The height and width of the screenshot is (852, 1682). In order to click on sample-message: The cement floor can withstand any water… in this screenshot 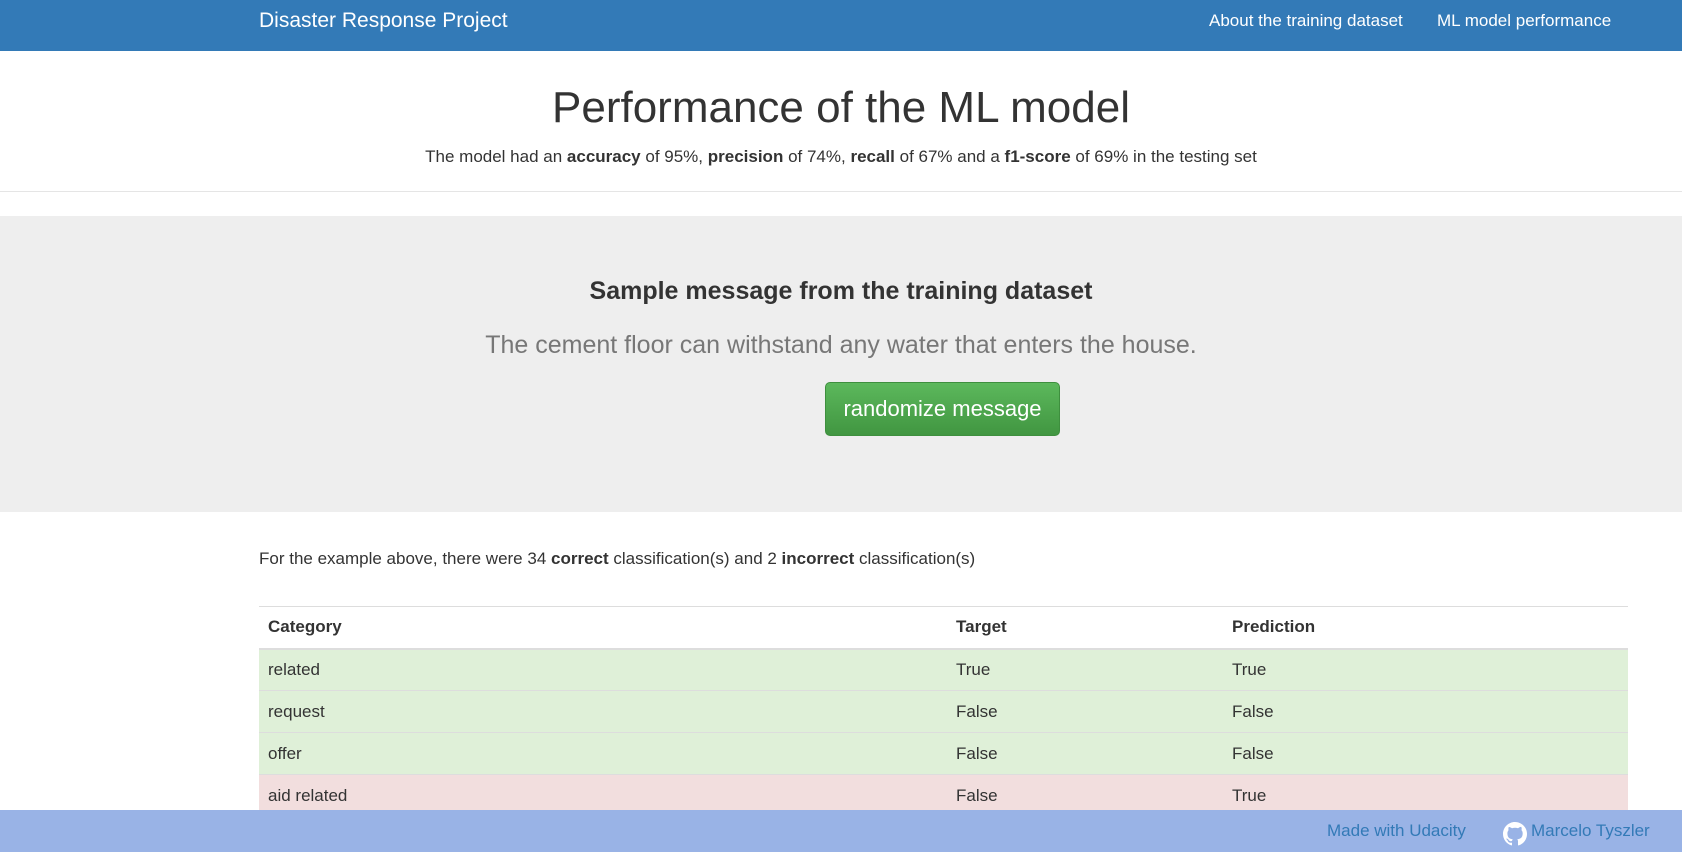, I will do `click(841, 345)`.